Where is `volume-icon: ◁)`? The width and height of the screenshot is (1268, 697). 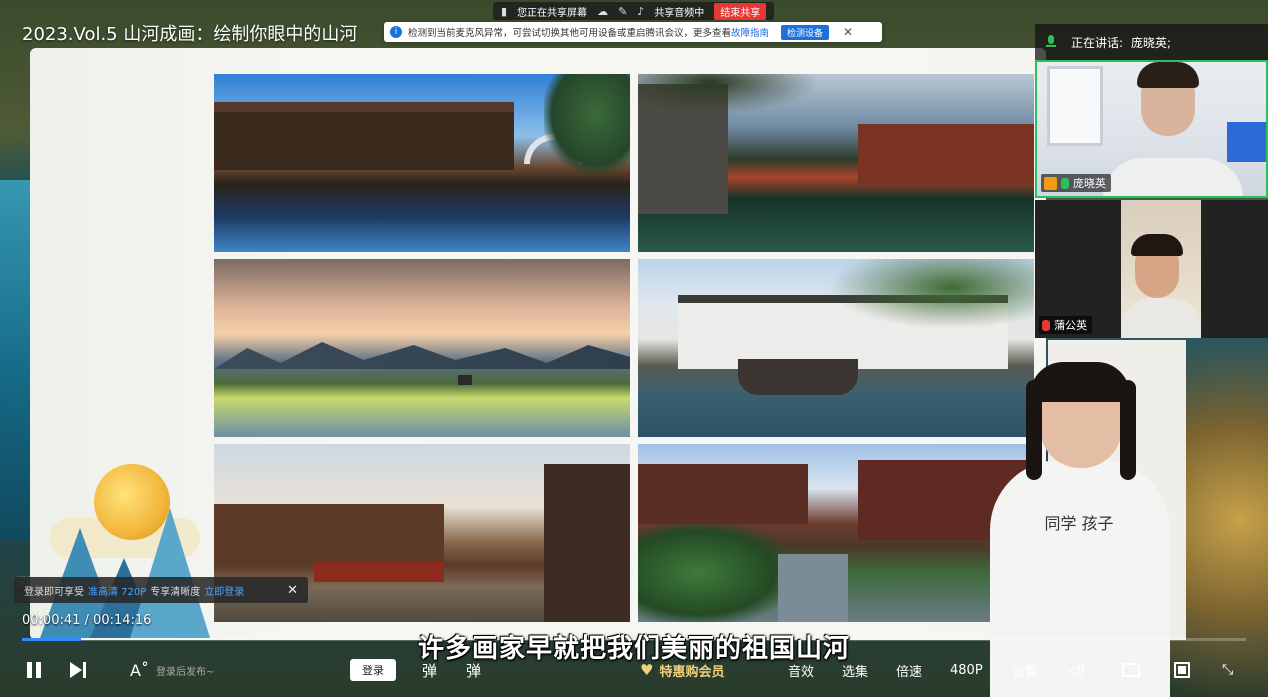
volume-icon: ◁) is located at coordinates (1077, 670).